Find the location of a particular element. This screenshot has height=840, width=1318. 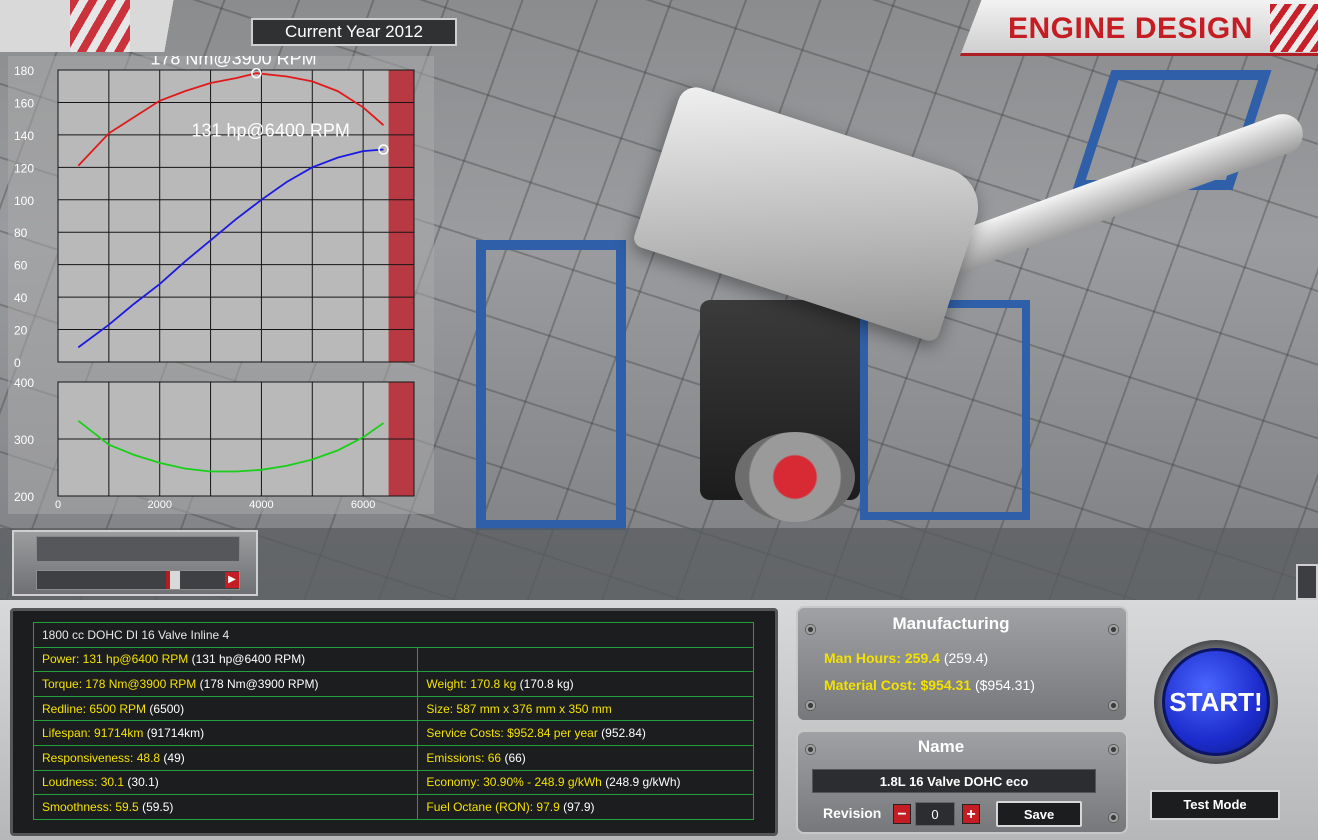

material-cost: Material Cost: $954.31 ($954.31) is located at coordinates (929, 685).